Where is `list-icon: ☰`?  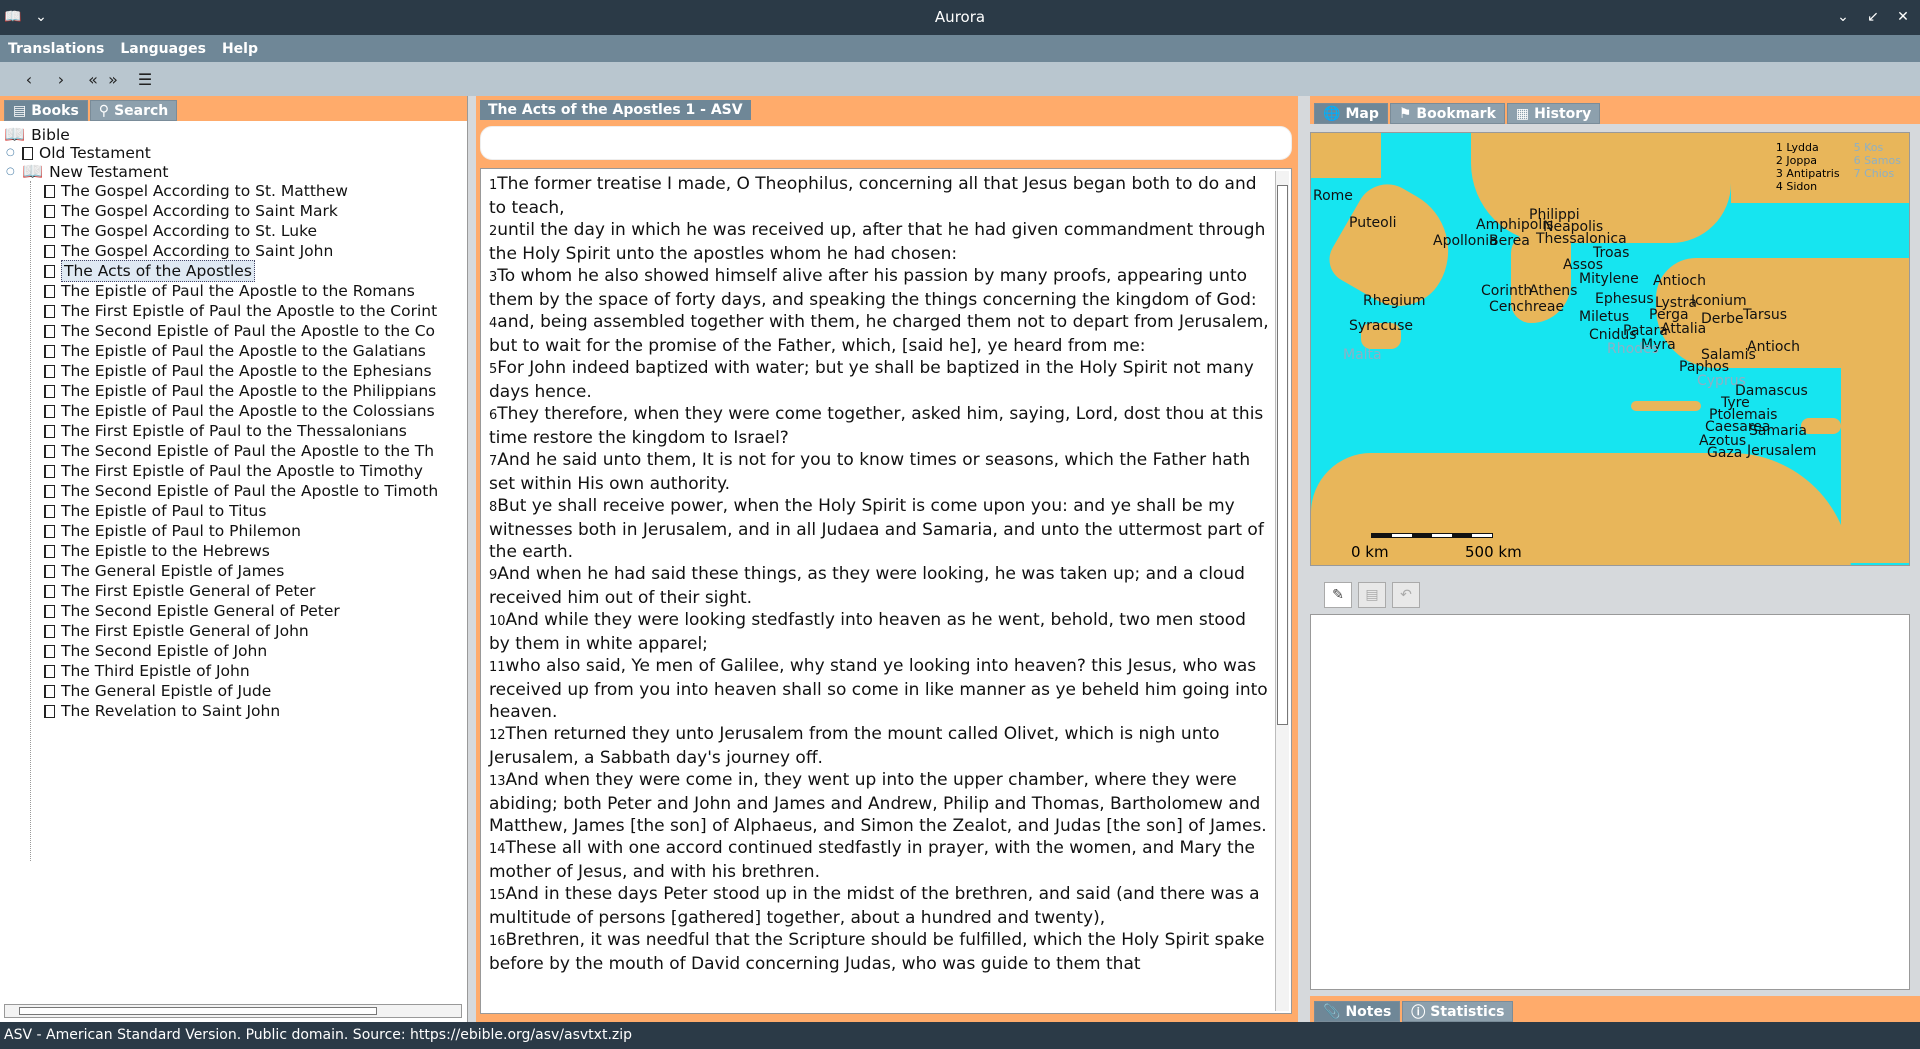
list-icon: ☰ is located at coordinates (145, 79).